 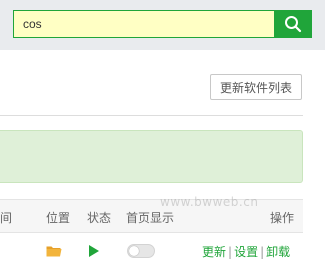 What do you see at coordinates (209, 202) in the screenshot?
I see `watermark: www.bwweb.cn` at bounding box center [209, 202].